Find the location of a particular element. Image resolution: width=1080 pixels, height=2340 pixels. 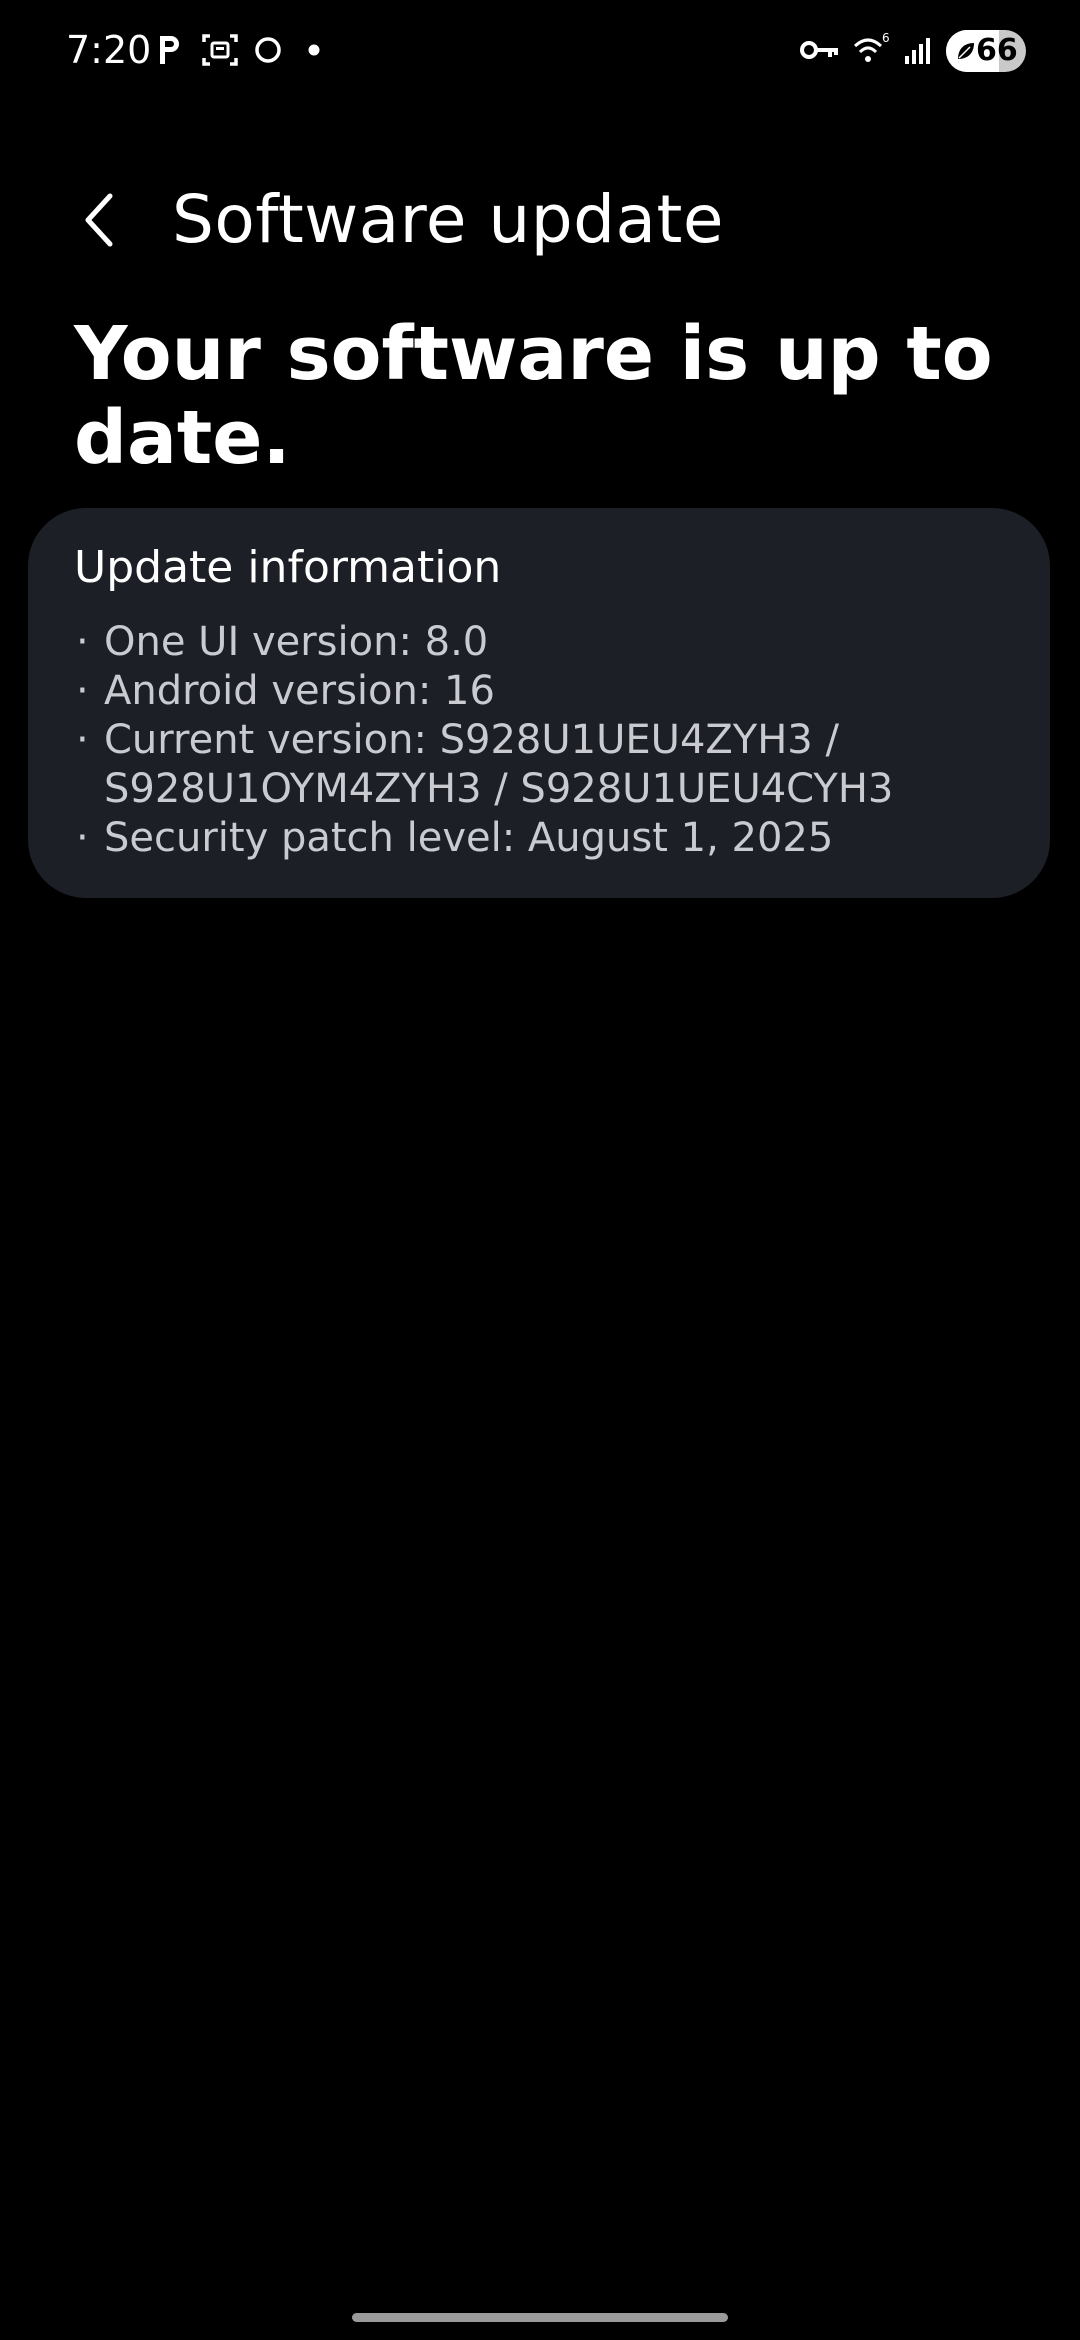

info-item-security-patch: · Security patch level: August 1, 2025 is located at coordinates (546, 838).